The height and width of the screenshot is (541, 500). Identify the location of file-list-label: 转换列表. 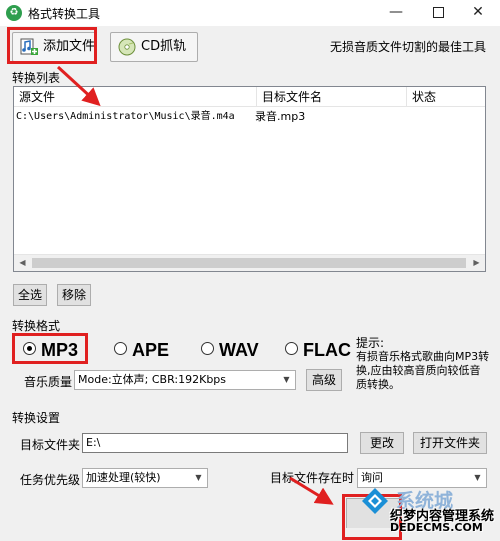
(36, 78).